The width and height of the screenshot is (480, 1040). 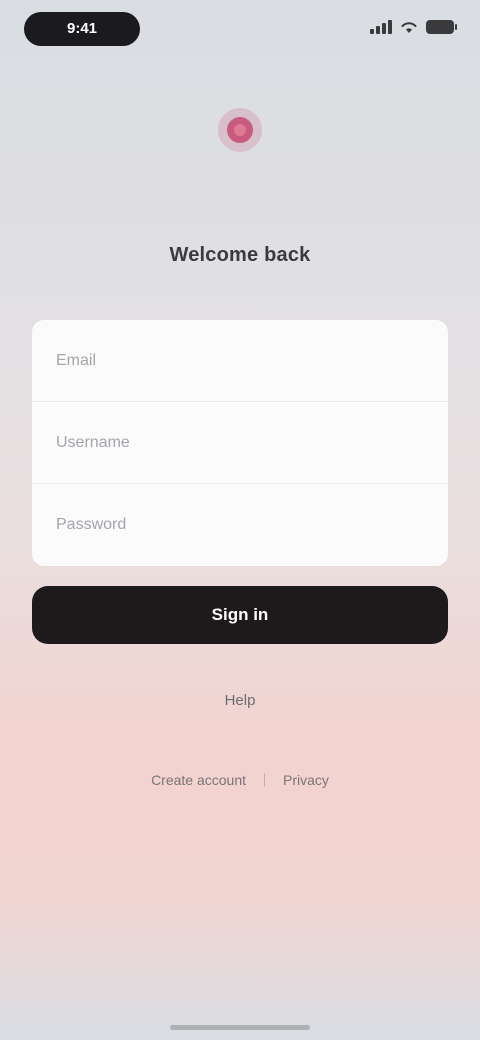 What do you see at coordinates (240, 361) in the screenshot?
I see `email-field` at bounding box center [240, 361].